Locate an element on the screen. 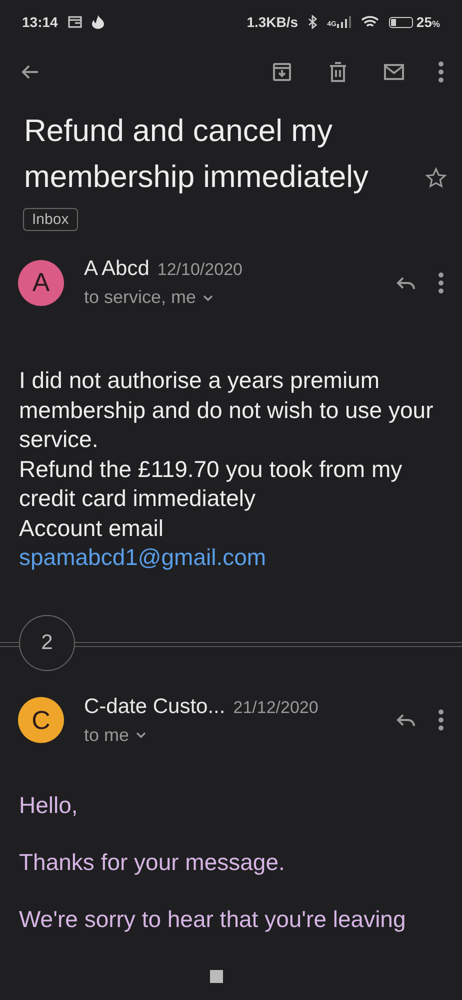 The image size is (462, 1000). network-speed: 1.3KB/s is located at coordinates (272, 22).